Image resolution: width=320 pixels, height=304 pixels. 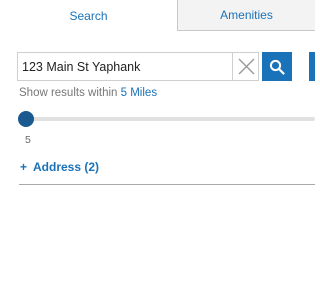 What do you see at coordinates (26, 119) in the screenshot?
I see `radius-slider-handle` at bounding box center [26, 119].